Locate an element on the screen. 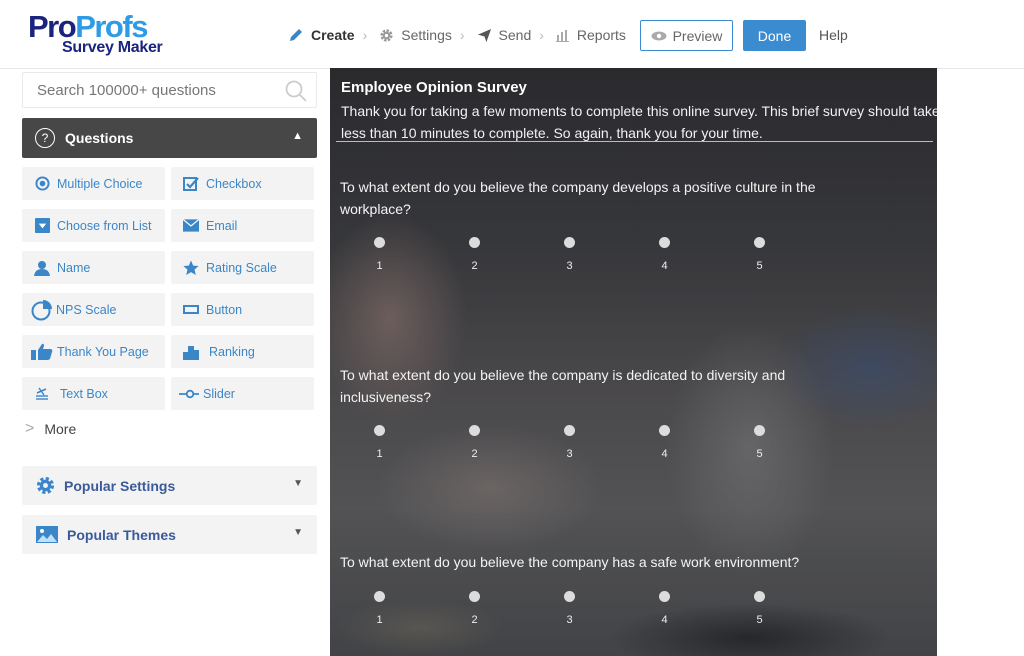  question-type-label: Email is located at coordinates (222, 225).